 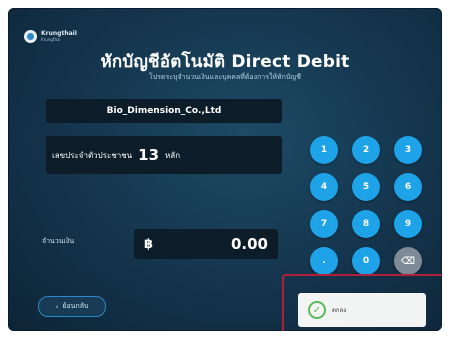 I want to click on back-button: ‹ ย้อนกลับ, so click(x=72, y=306).